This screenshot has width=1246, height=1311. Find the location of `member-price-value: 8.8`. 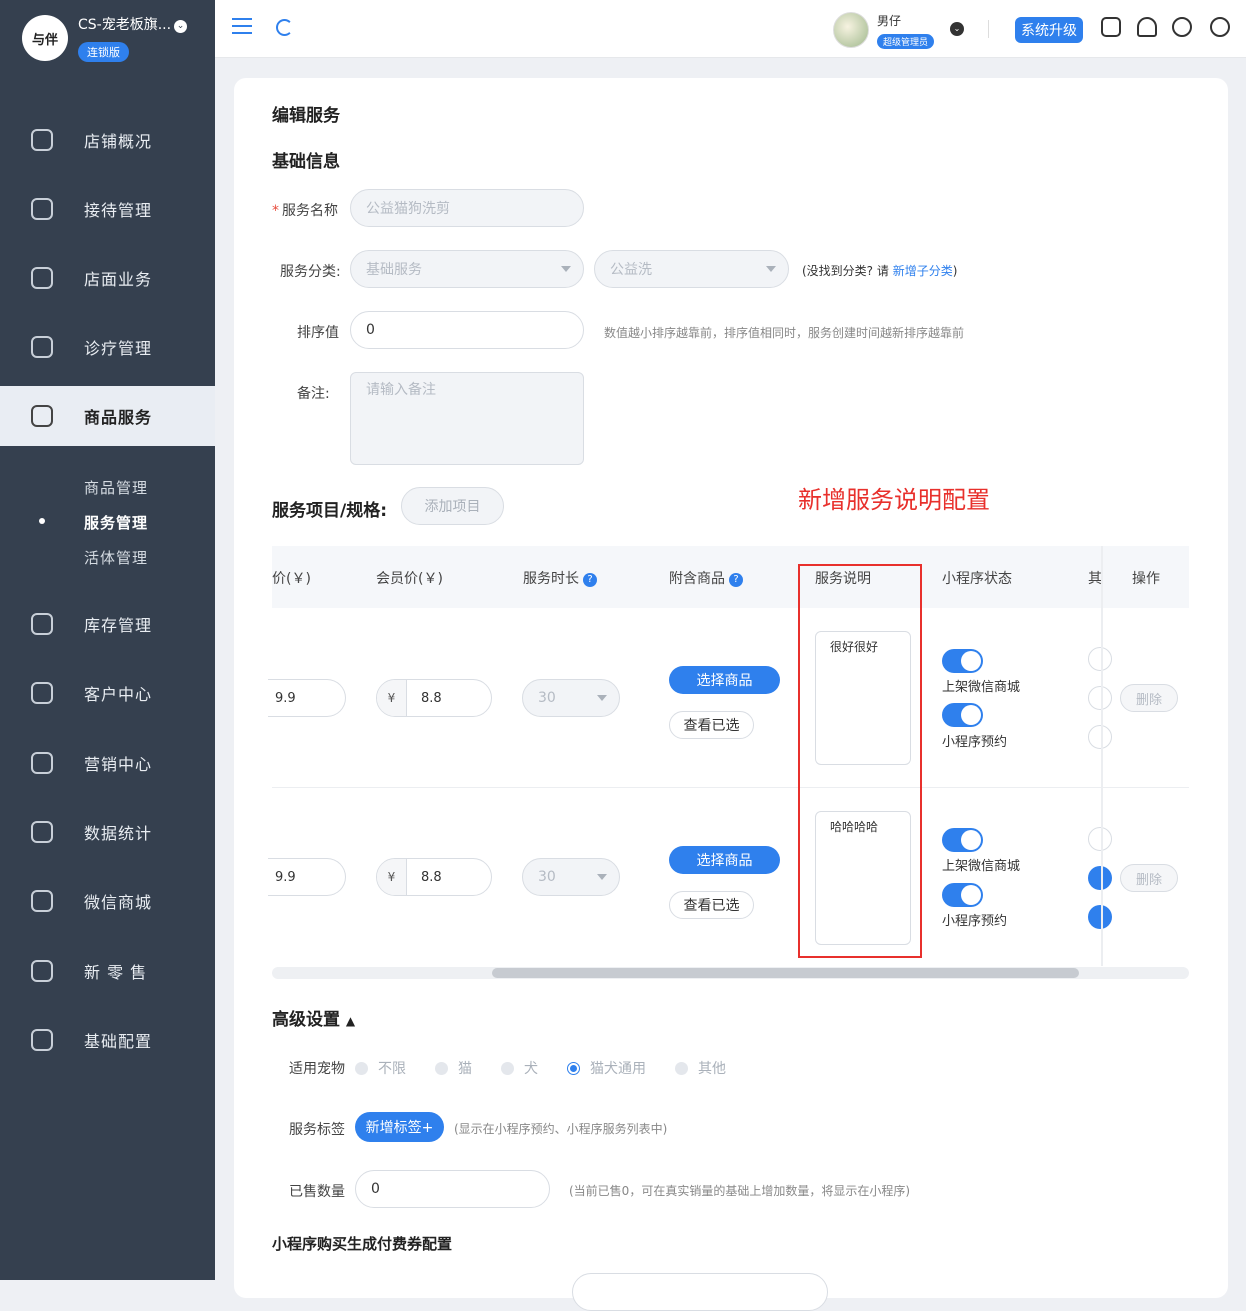

member-price-value: 8.8 is located at coordinates (431, 877).